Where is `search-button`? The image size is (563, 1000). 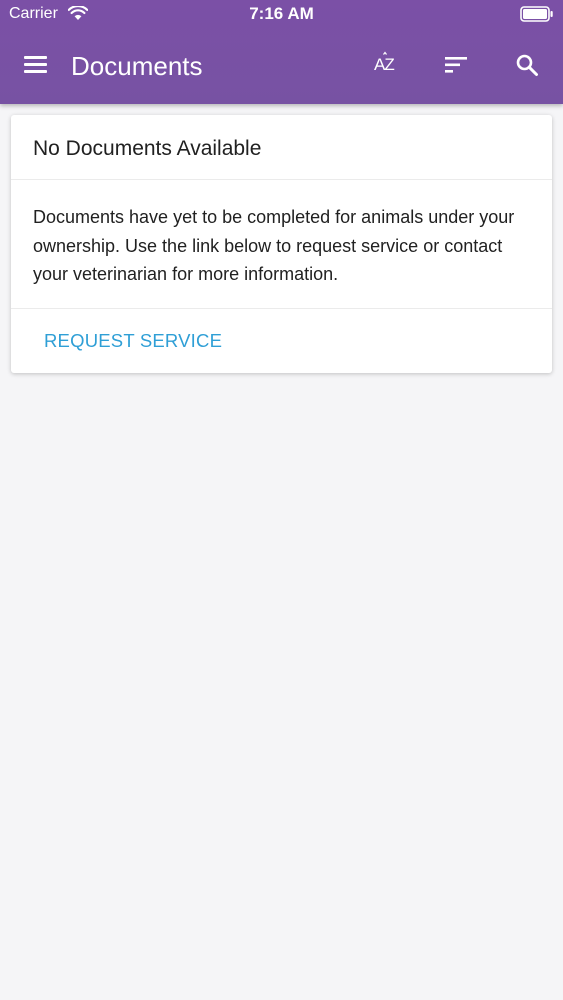
search-button is located at coordinates (527, 65).